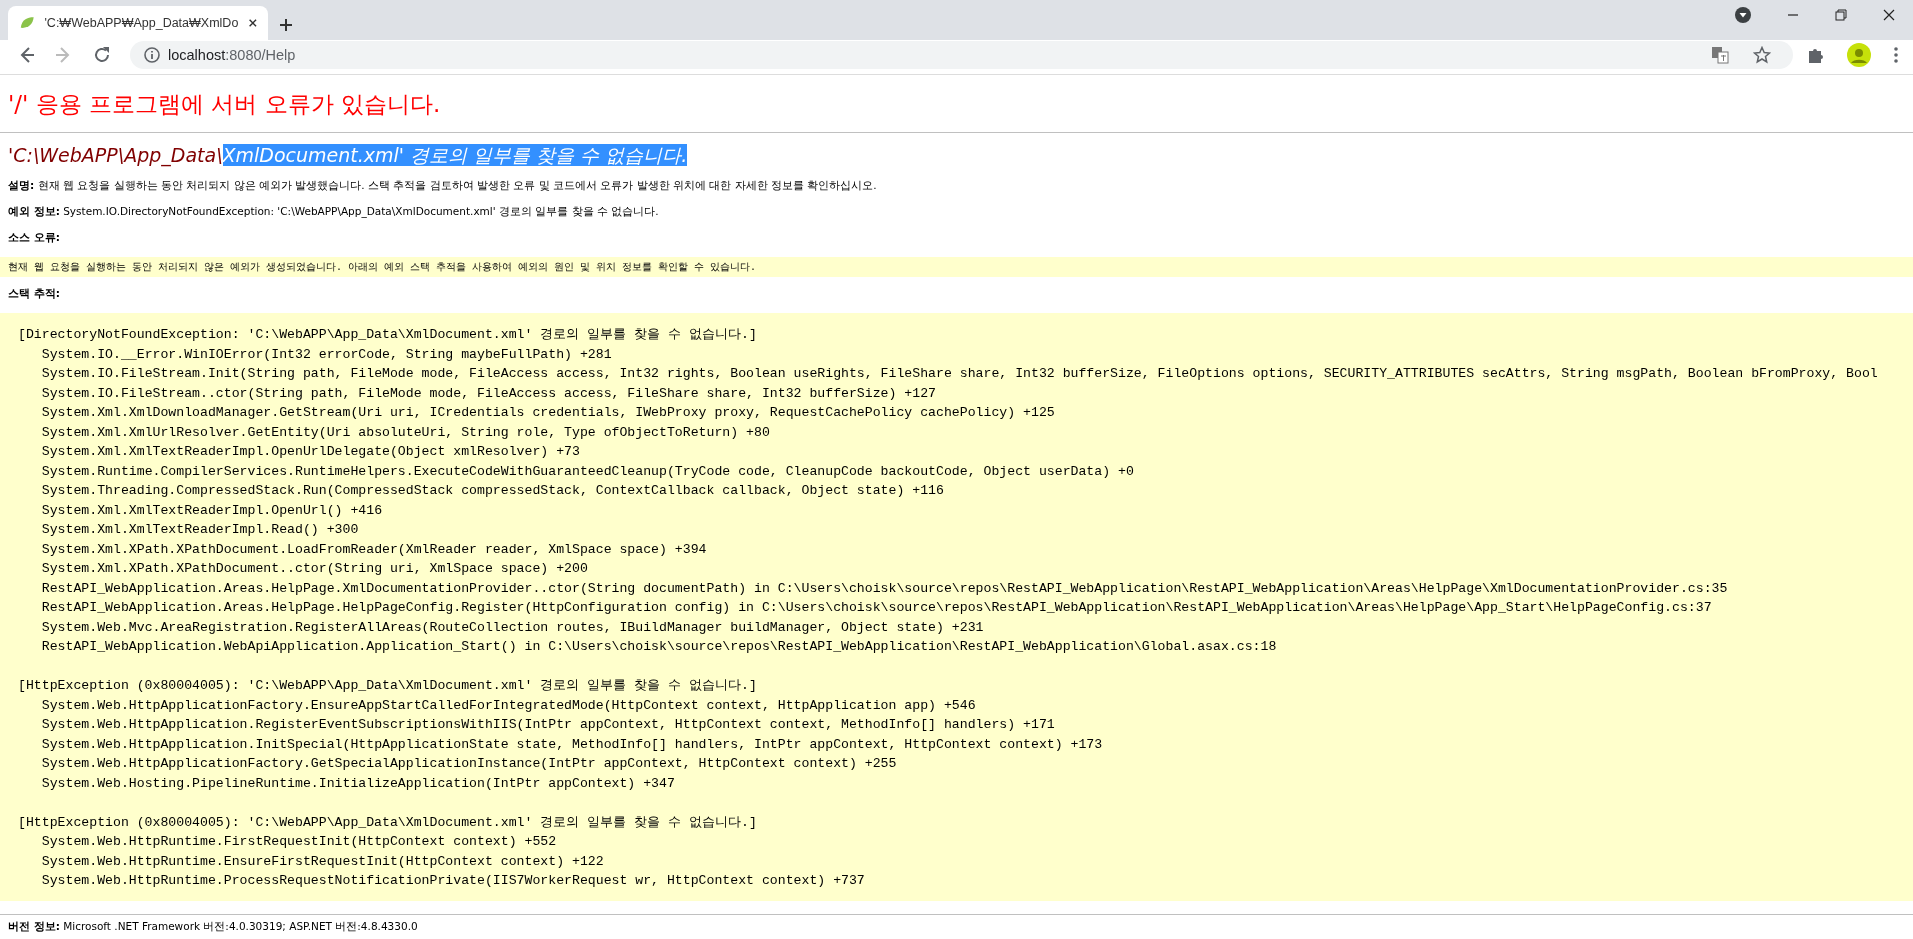 This screenshot has width=1913, height=939. I want to click on version-info: 버전 정보: Microsoft .NET Framework 버전:4.0.30319; ASP.NET 버전:4.8.4330.0, so click(956, 926).